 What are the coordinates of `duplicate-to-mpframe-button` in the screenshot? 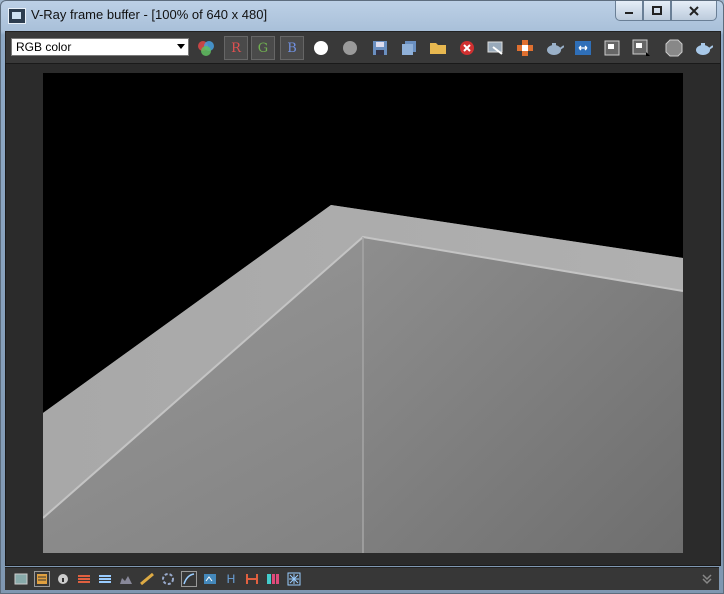 It's located at (496, 48).